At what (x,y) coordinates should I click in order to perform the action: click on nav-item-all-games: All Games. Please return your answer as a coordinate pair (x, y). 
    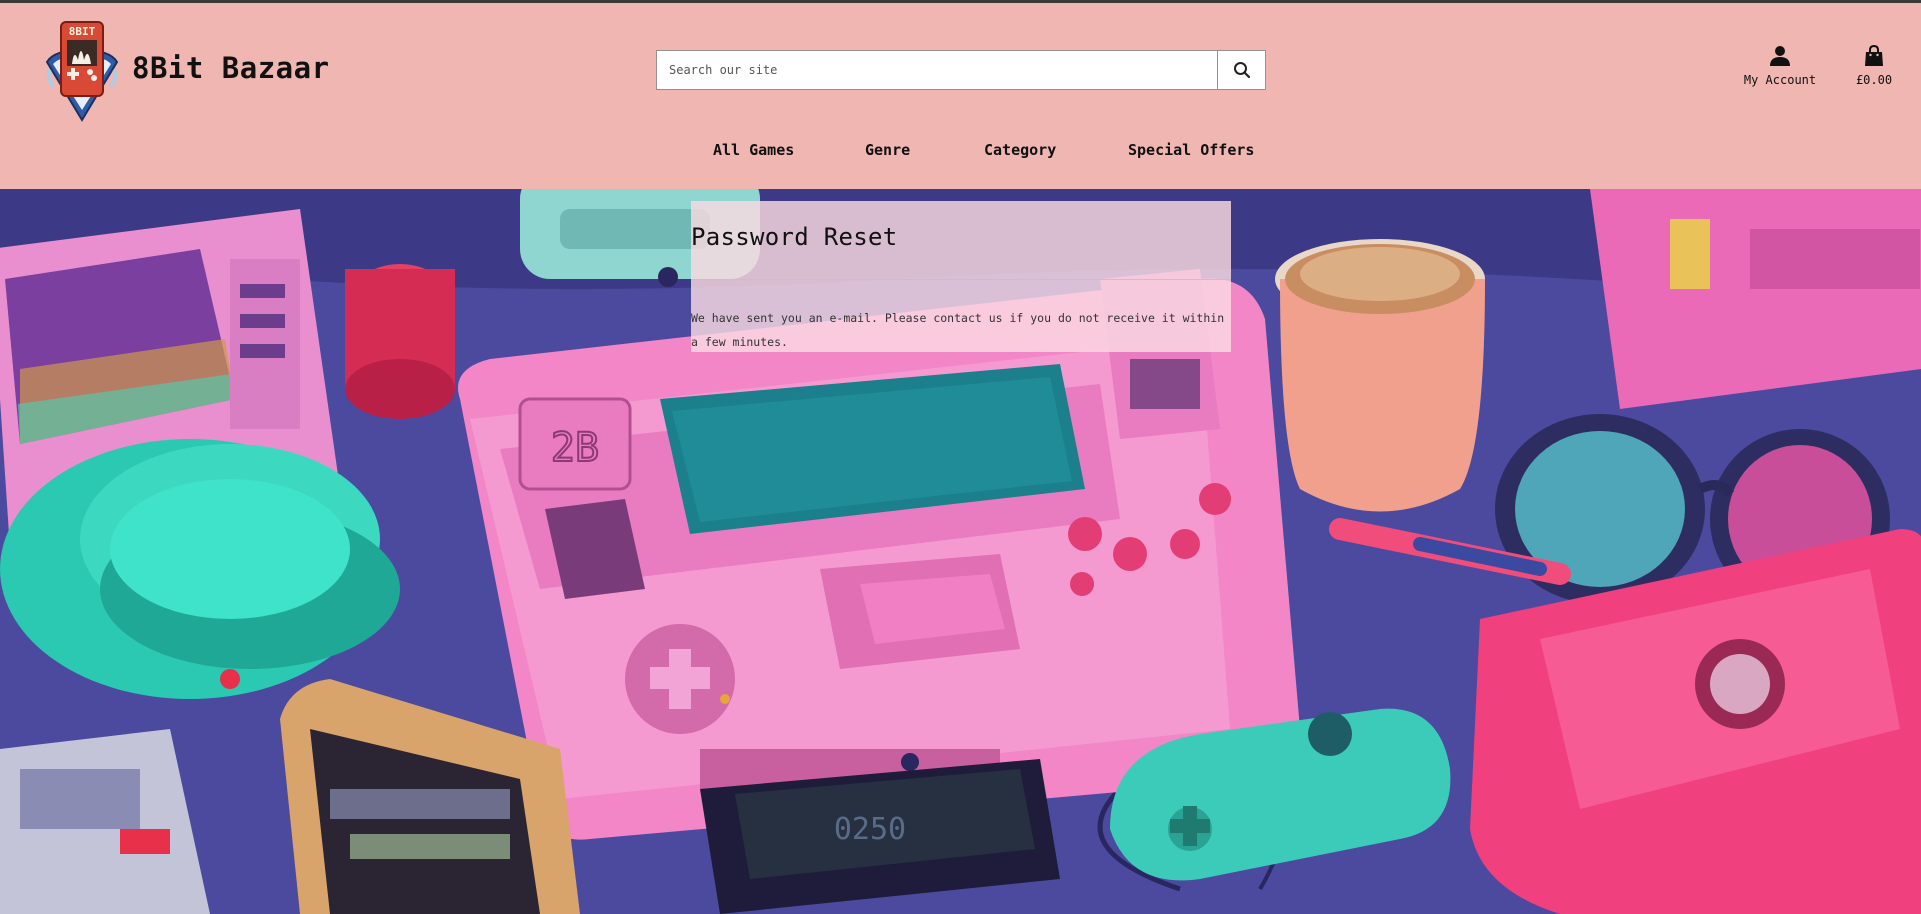
    Looking at the image, I should click on (753, 150).